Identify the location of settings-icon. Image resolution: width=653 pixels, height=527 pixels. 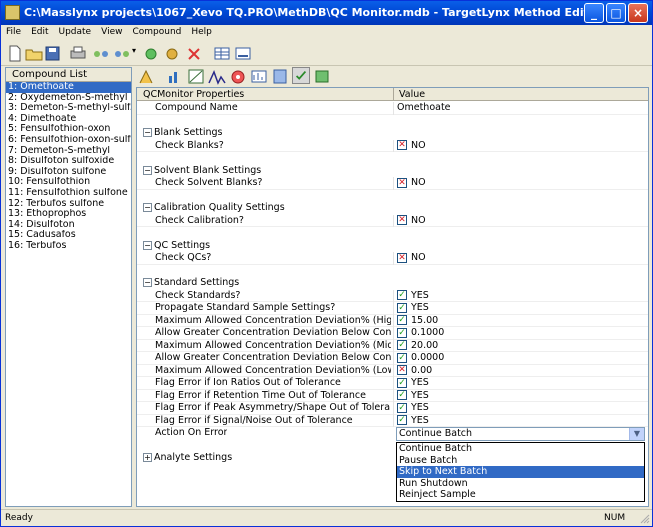
(322, 76).